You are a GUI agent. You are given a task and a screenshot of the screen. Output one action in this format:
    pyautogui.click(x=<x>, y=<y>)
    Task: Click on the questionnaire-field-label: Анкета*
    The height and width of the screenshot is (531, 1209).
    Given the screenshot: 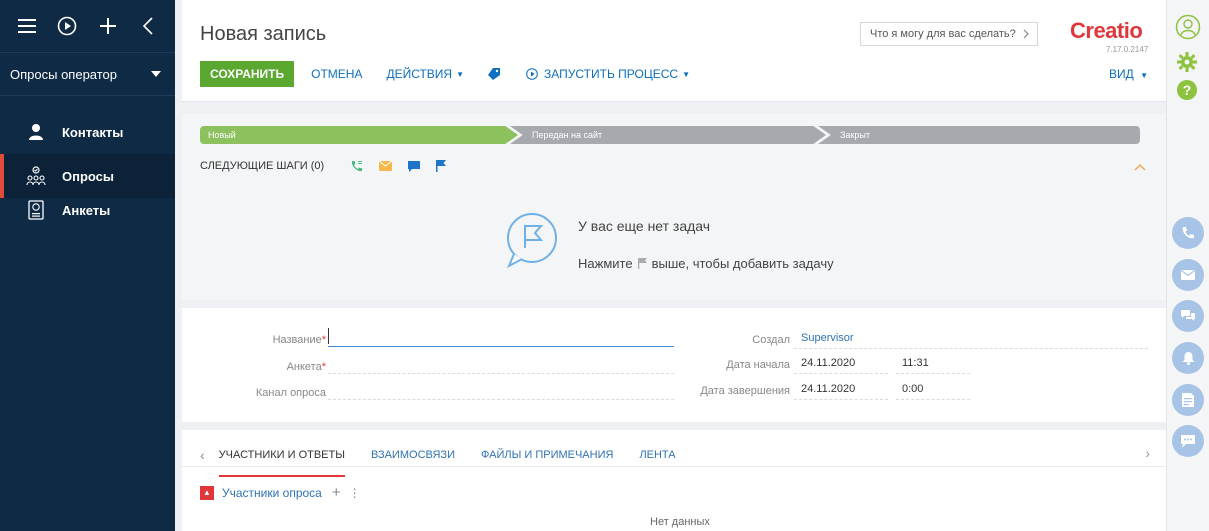 What is the action you would take?
    pyautogui.click(x=306, y=367)
    